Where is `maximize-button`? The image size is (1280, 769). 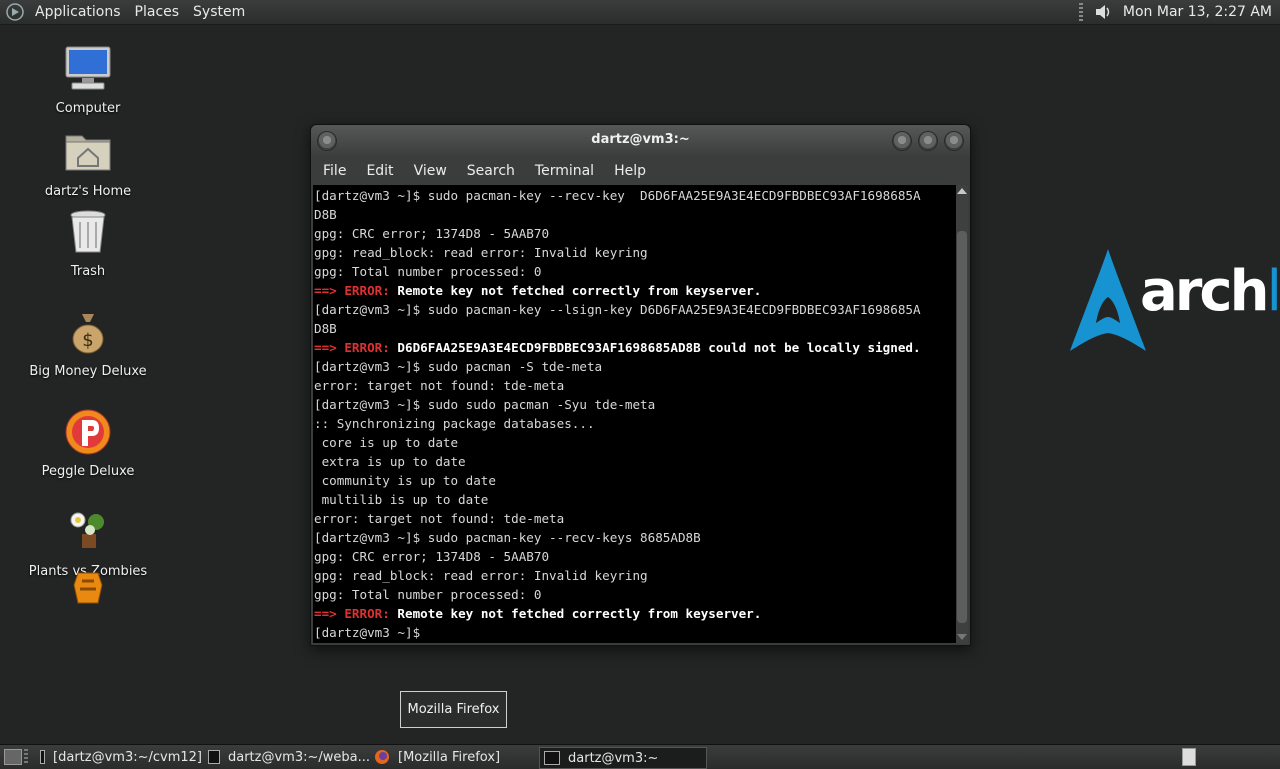 maximize-button is located at coordinates (928, 141).